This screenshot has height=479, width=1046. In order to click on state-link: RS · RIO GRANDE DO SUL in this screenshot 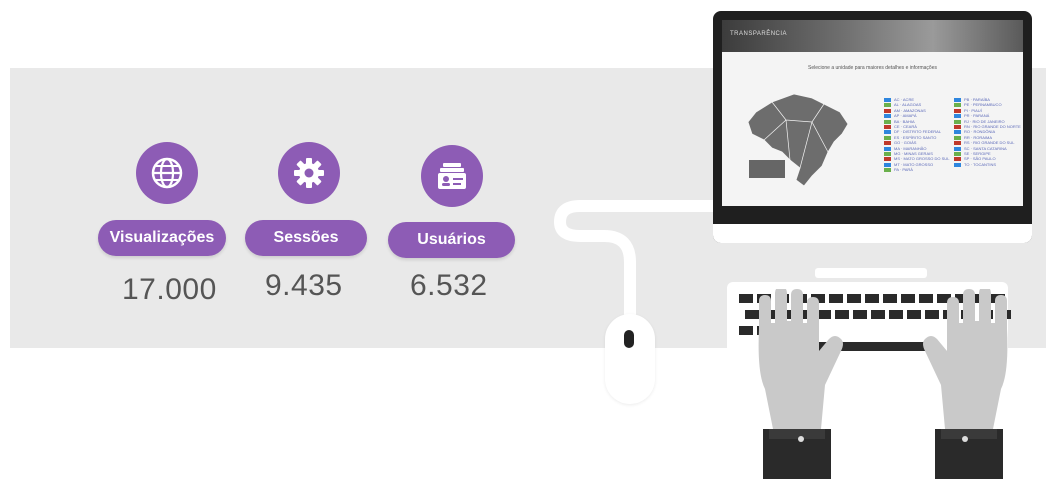, I will do `click(987, 142)`.